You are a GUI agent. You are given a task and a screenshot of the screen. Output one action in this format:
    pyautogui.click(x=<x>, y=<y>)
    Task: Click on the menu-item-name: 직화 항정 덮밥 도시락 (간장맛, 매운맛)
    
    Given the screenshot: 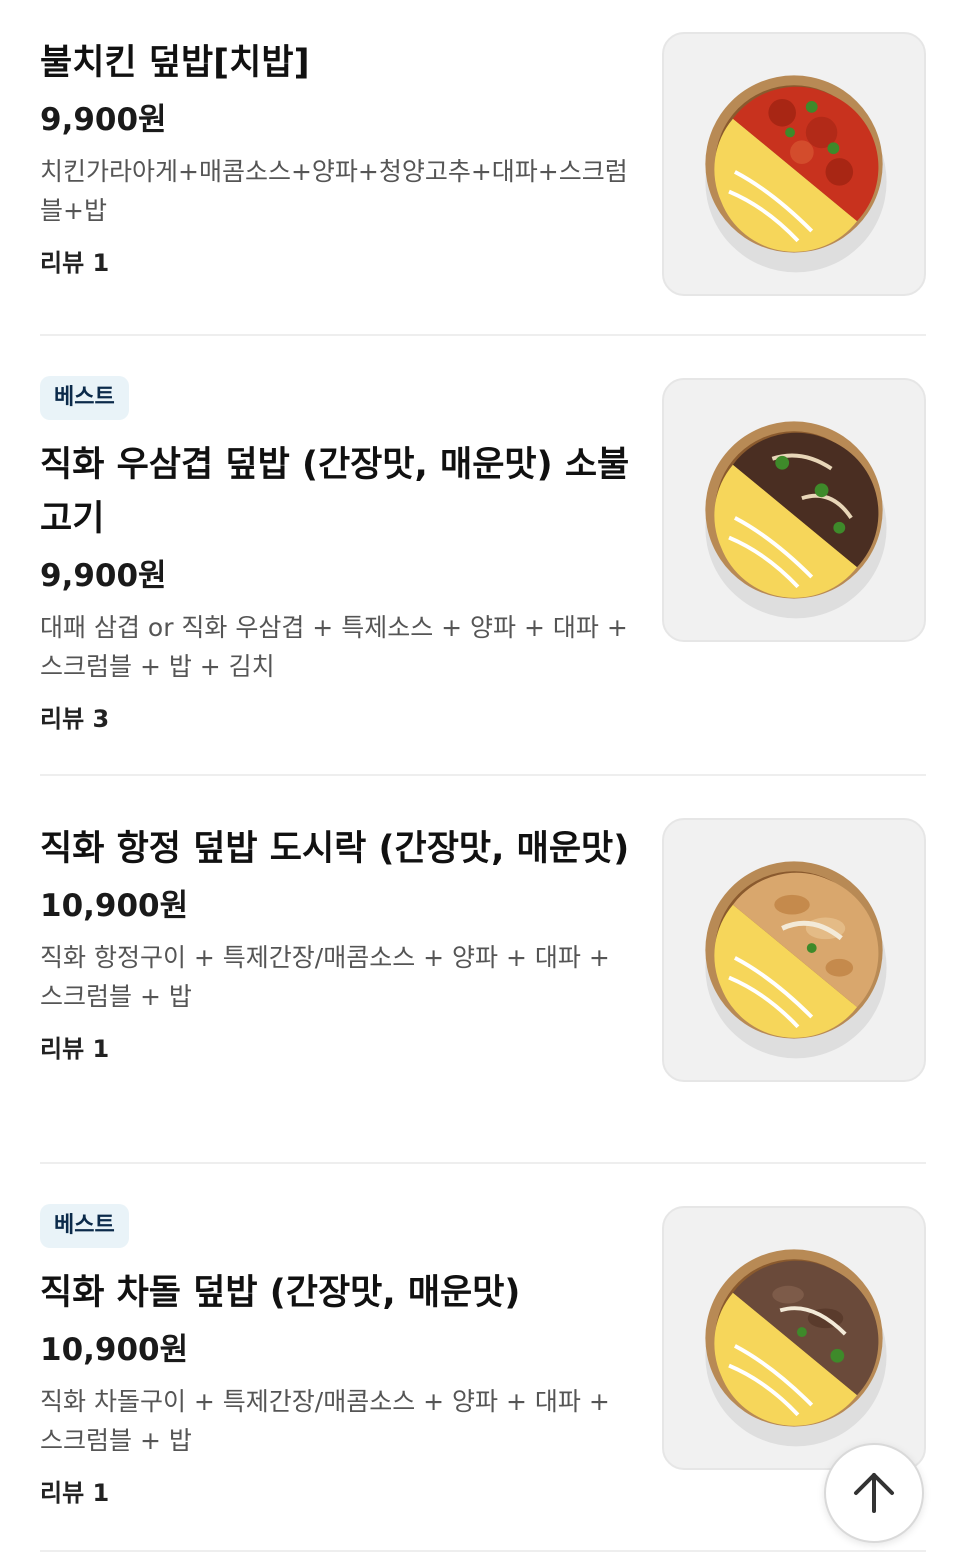 What is the action you would take?
    pyautogui.click(x=335, y=849)
    